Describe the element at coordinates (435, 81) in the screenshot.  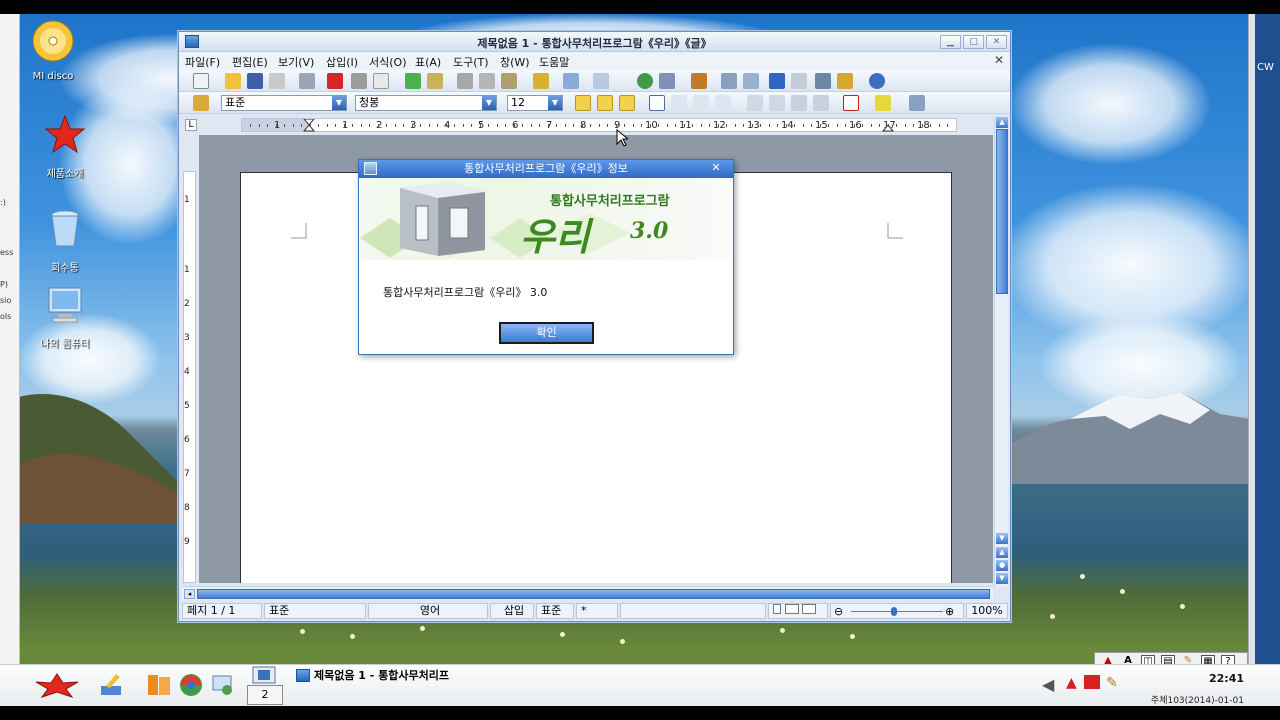
I see `abc-icon` at that location.